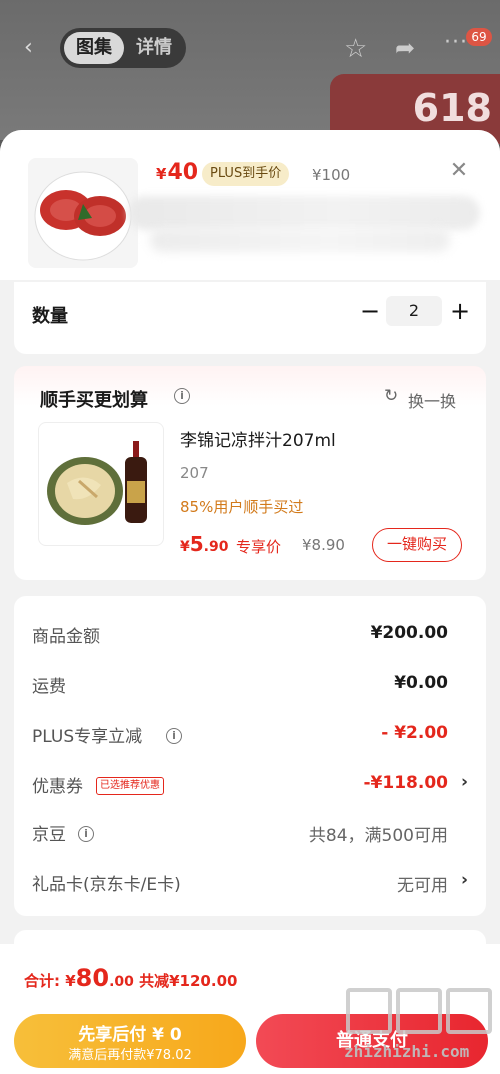  I want to click on quantity-card: 数量 − 2 +, so click(250, 318).